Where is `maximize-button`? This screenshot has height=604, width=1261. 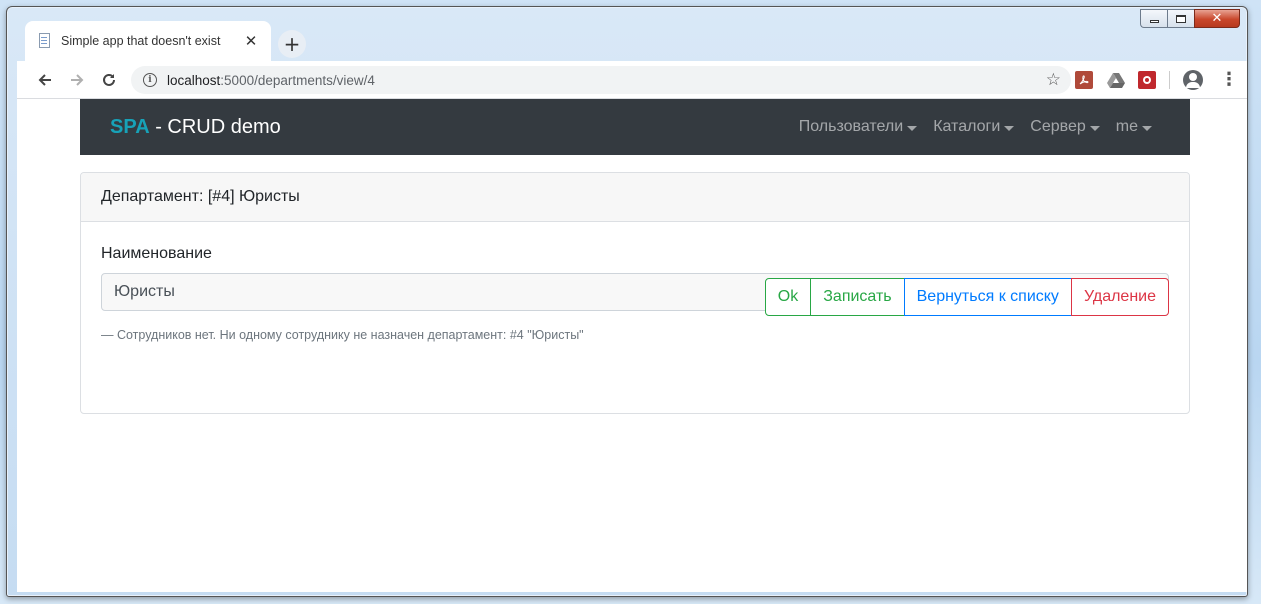 maximize-button is located at coordinates (1180, 18).